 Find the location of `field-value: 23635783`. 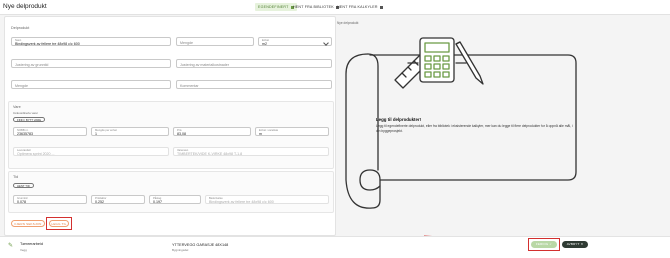

field-value: 23635783 is located at coordinates (25, 133).